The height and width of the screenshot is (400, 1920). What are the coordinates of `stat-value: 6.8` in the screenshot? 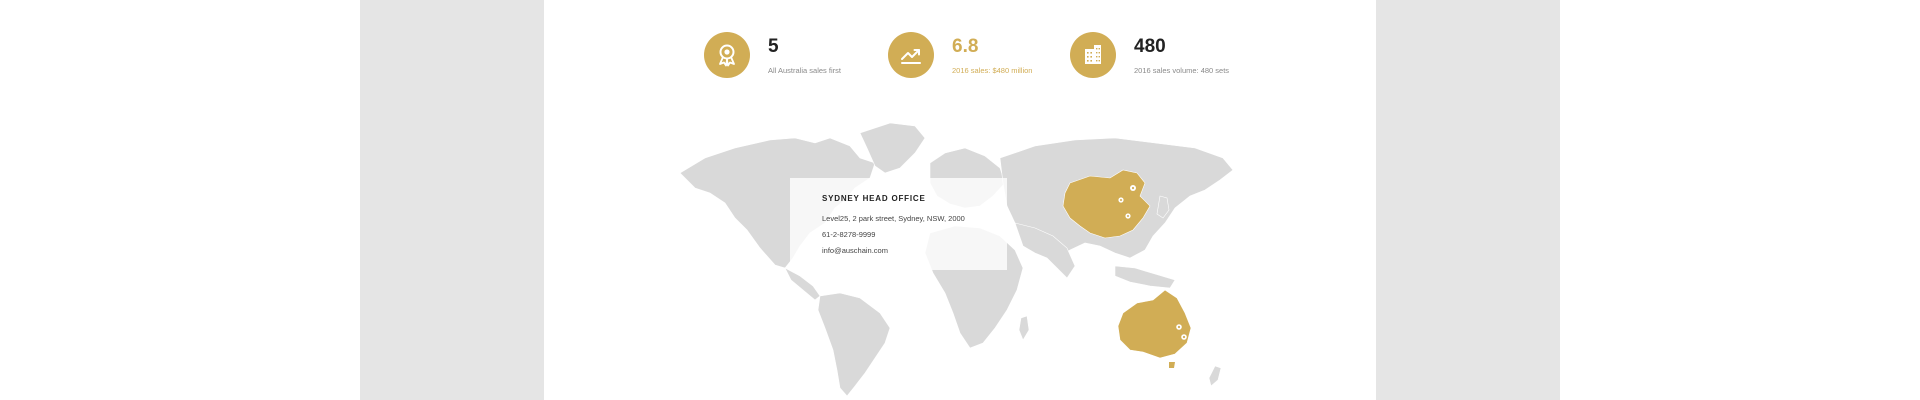 It's located at (965, 46).